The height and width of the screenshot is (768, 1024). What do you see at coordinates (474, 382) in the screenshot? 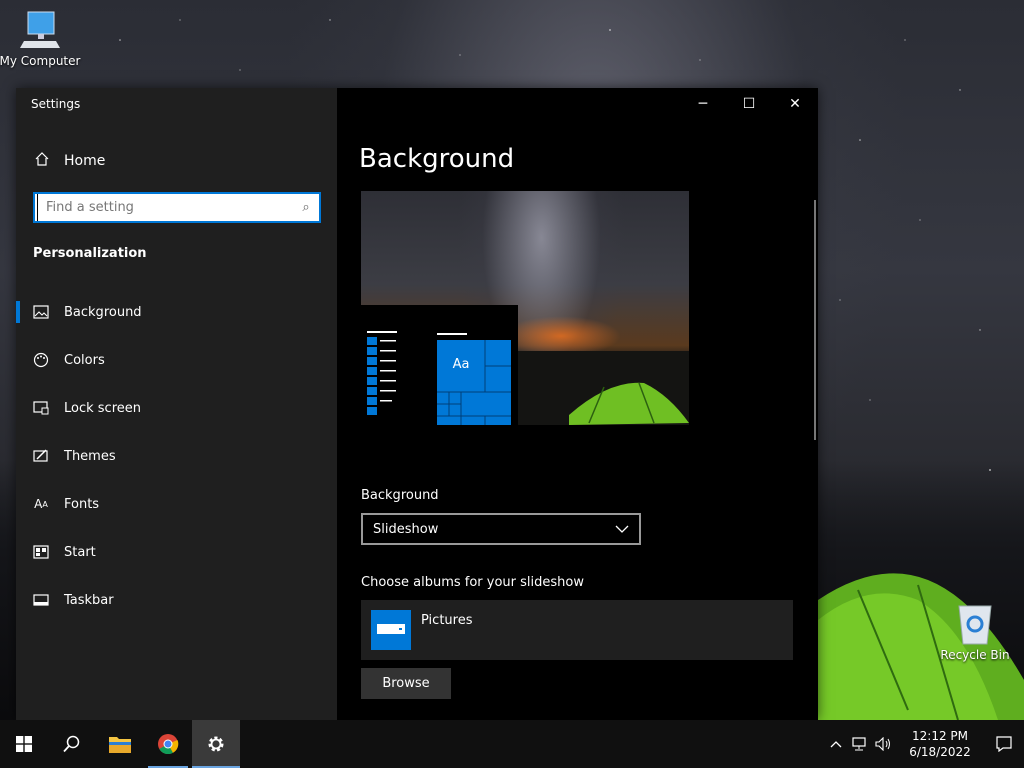
I see `preview-tiles: Aa` at bounding box center [474, 382].